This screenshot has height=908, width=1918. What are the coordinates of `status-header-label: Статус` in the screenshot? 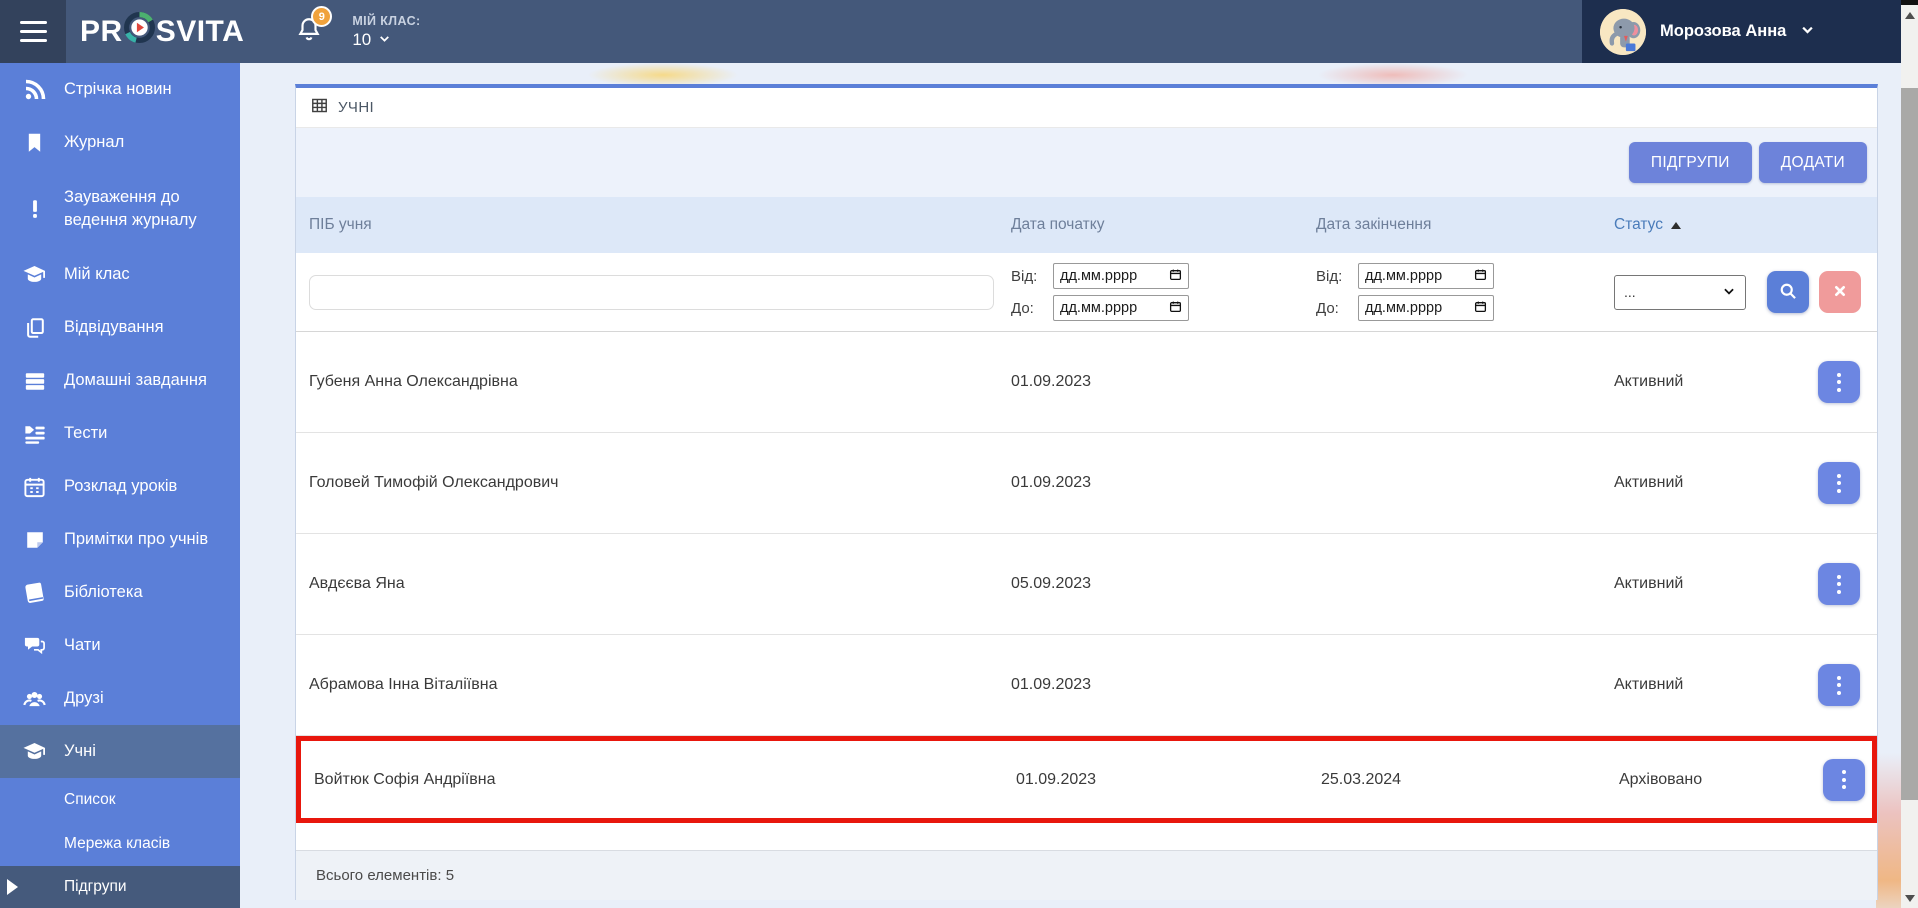 It's located at (1638, 224).